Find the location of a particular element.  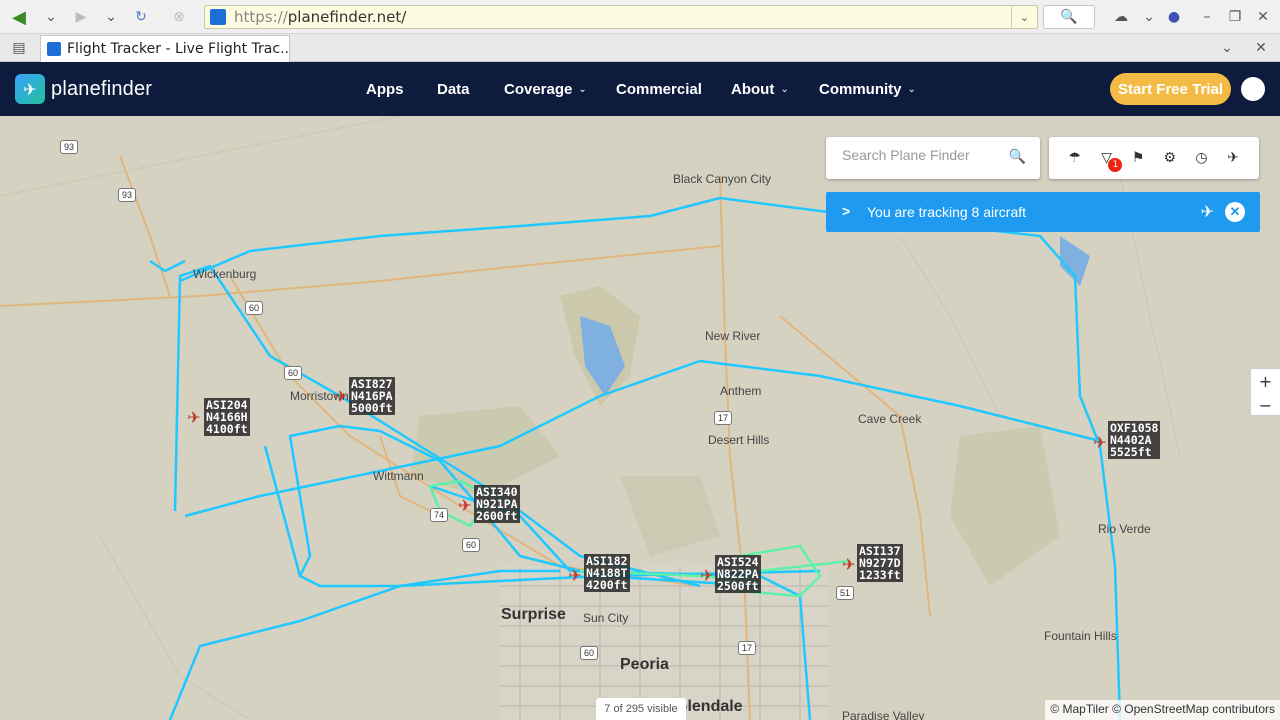

nav-apps: Apps is located at coordinates (385, 89).